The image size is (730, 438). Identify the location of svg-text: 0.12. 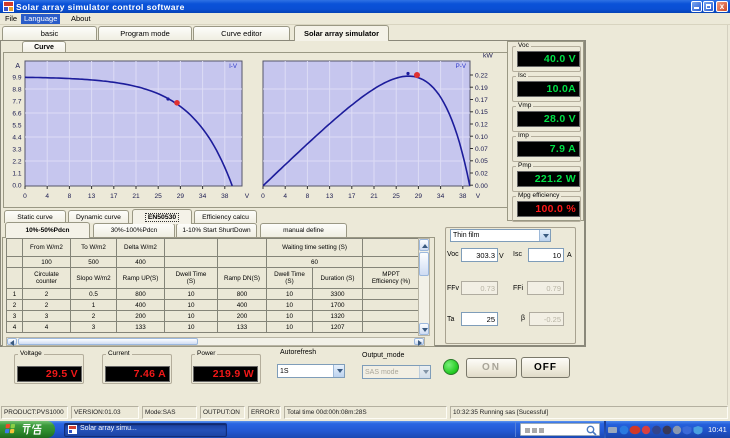
(481, 125).